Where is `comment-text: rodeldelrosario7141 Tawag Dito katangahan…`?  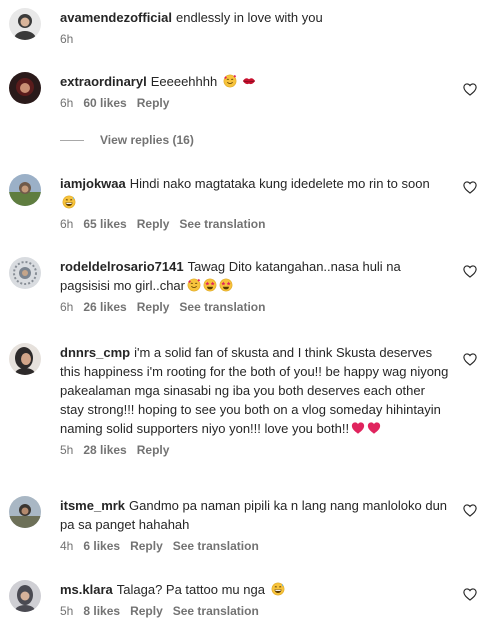 comment-text: rodeldelrosario7141 Tawag Dito katangahan… is located at coordinates (254, 276).